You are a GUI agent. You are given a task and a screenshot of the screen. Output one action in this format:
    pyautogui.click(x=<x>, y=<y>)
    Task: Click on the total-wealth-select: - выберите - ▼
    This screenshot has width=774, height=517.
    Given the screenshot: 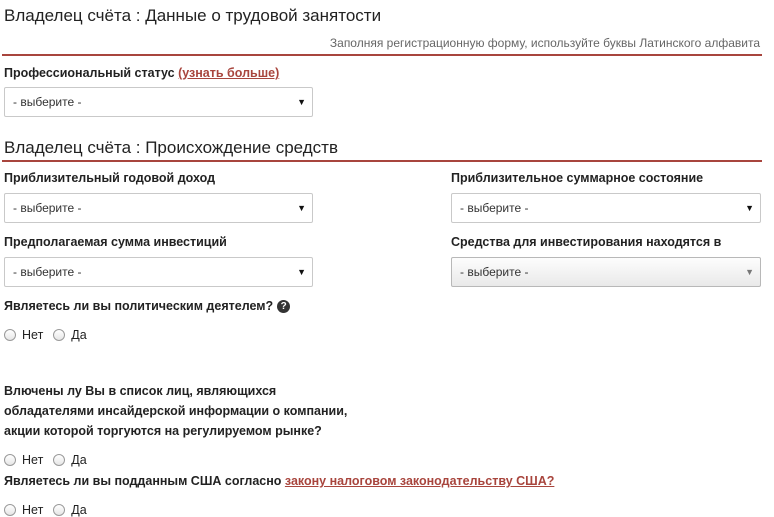 What is the action you would take?
    pyautogui.click(x=606, y=208)
    